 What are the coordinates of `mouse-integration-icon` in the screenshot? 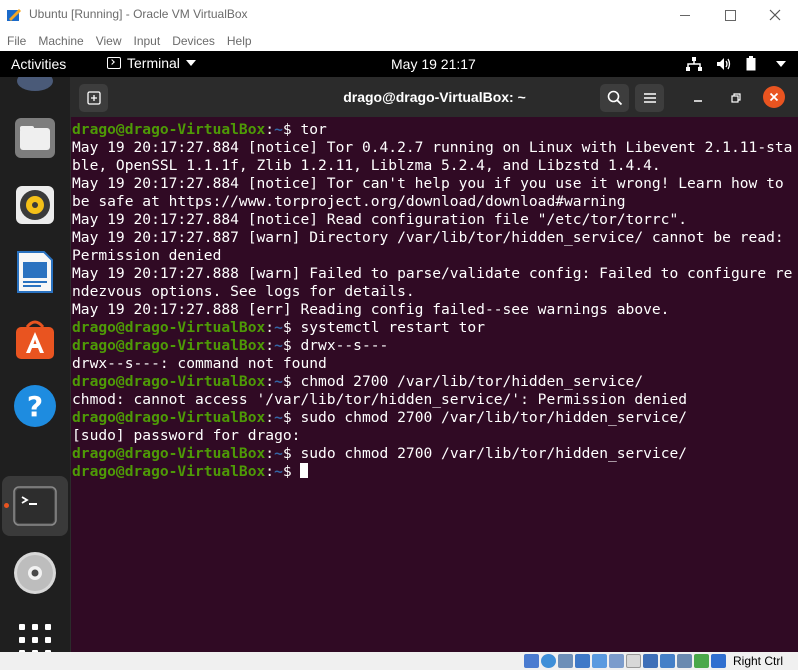 It's located at (701, 661).